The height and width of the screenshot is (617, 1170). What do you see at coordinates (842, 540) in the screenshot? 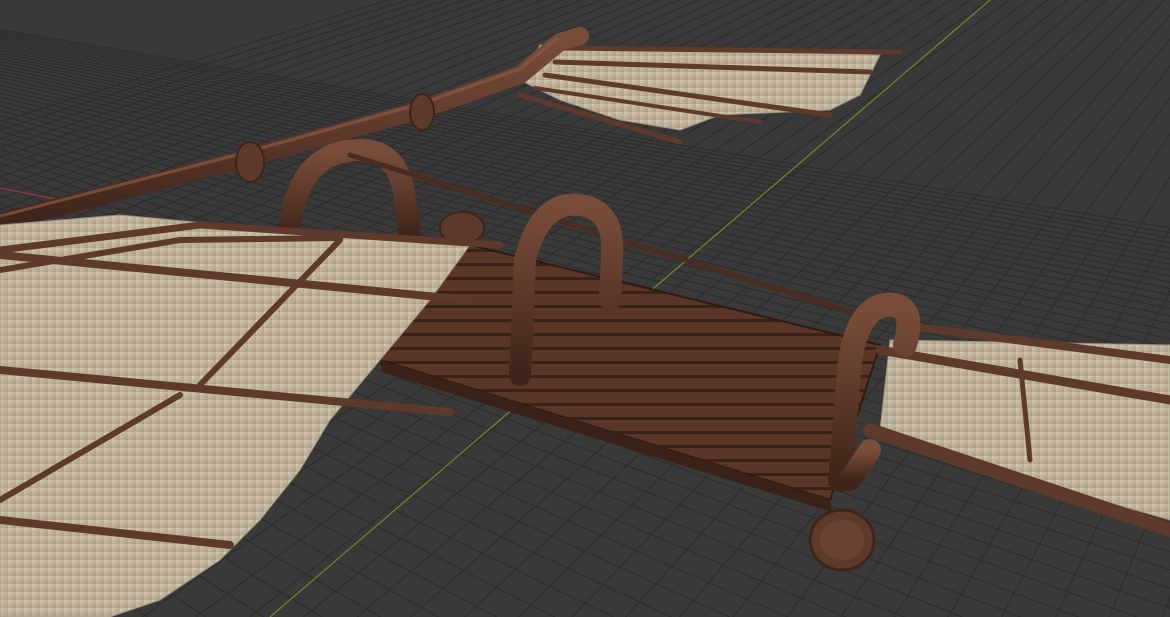
I see `axle-end-cap-inner` at bounding box center [842, 540].